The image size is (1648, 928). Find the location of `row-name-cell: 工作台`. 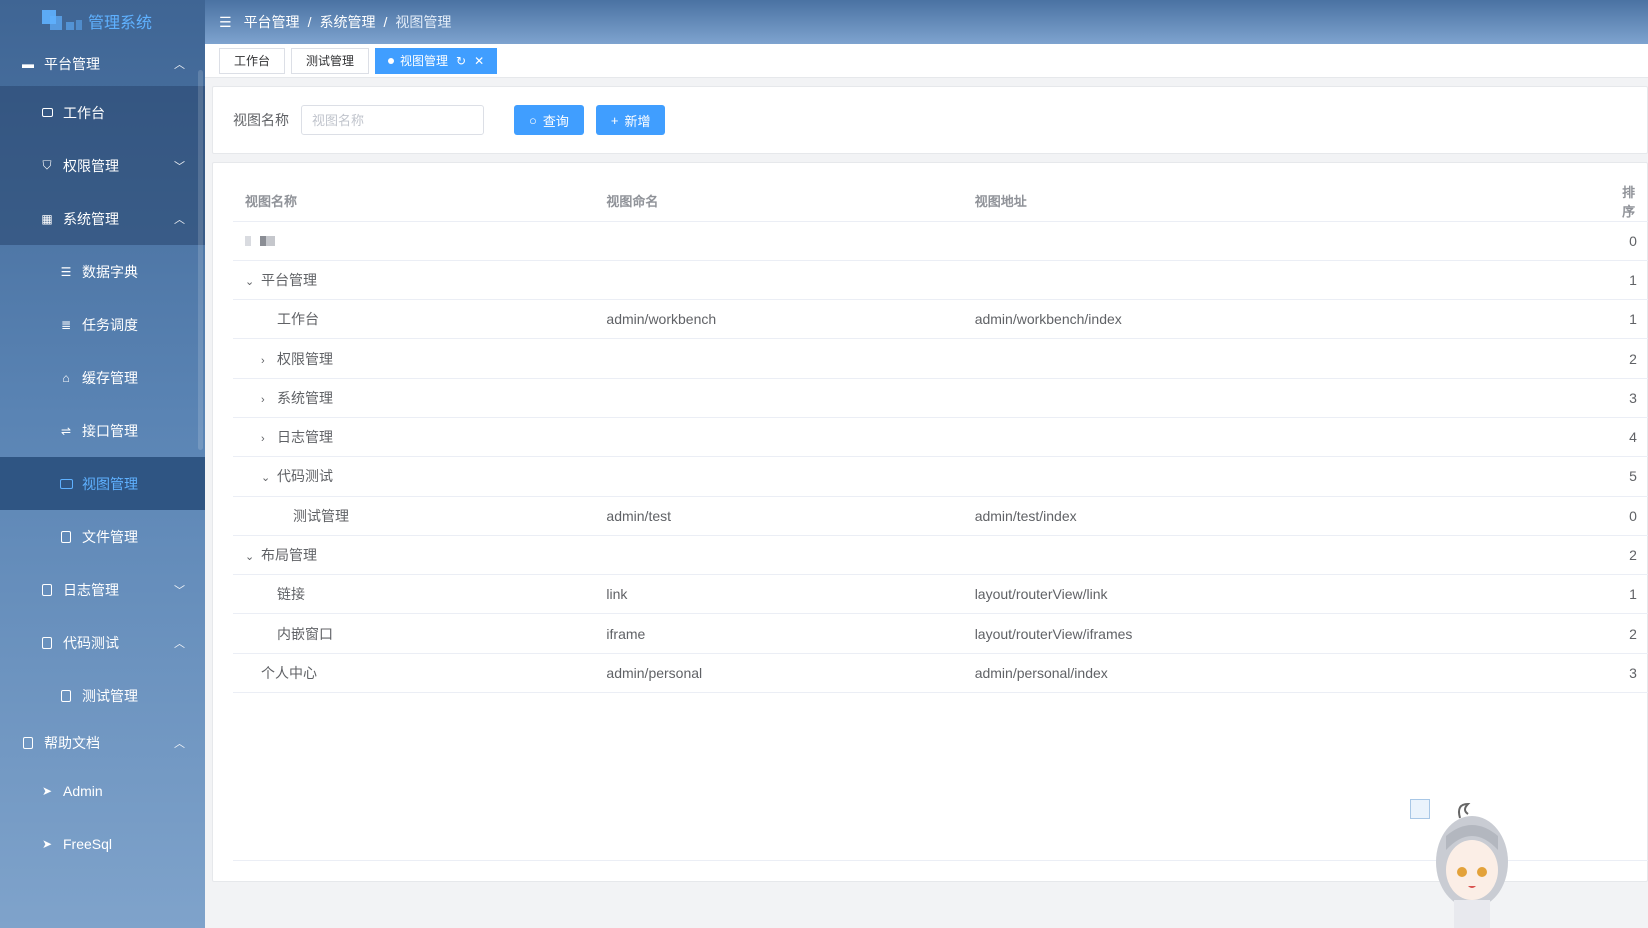

row-name-cell: 工作台 is located at coordinates (414, 319).